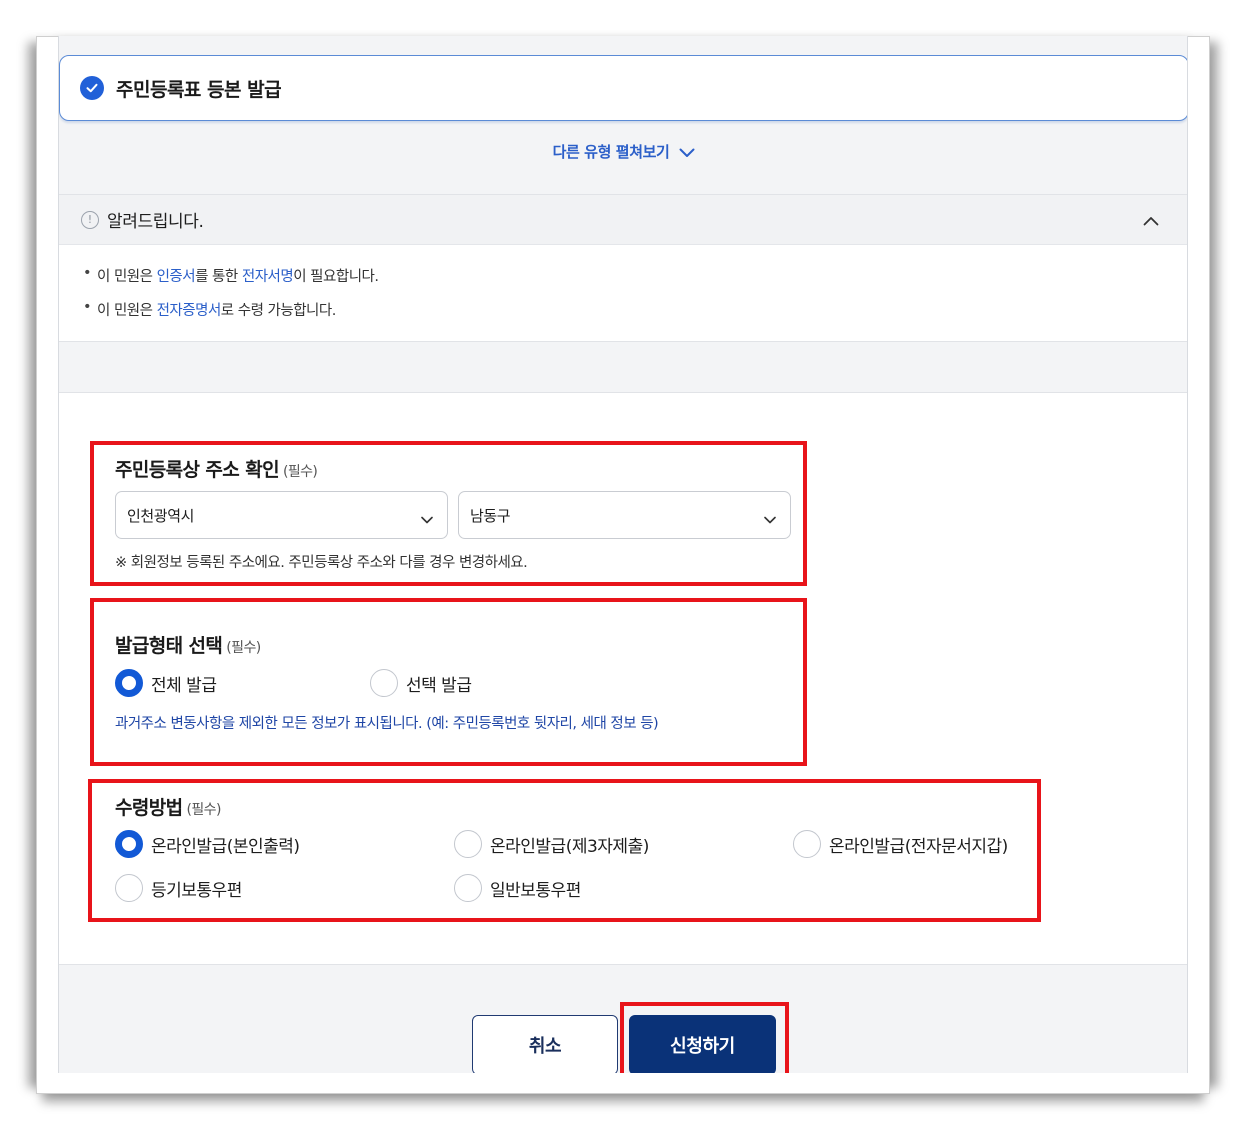 The image size is (1246, 1131). I want to click on chevron-up-icon, so click(1151, 220).